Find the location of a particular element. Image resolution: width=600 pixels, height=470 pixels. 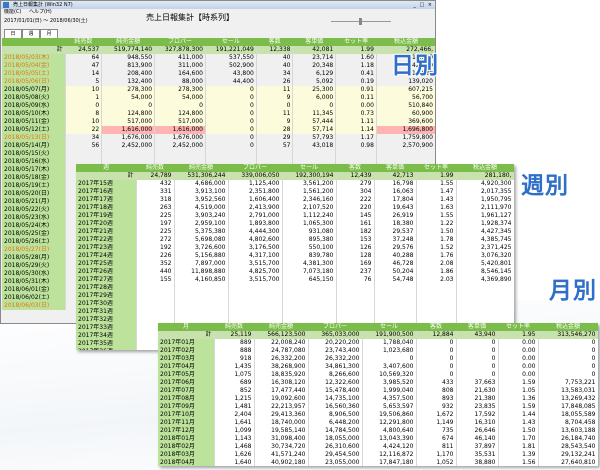

table-cell: 0.00 is located at coordinates (518, 343).